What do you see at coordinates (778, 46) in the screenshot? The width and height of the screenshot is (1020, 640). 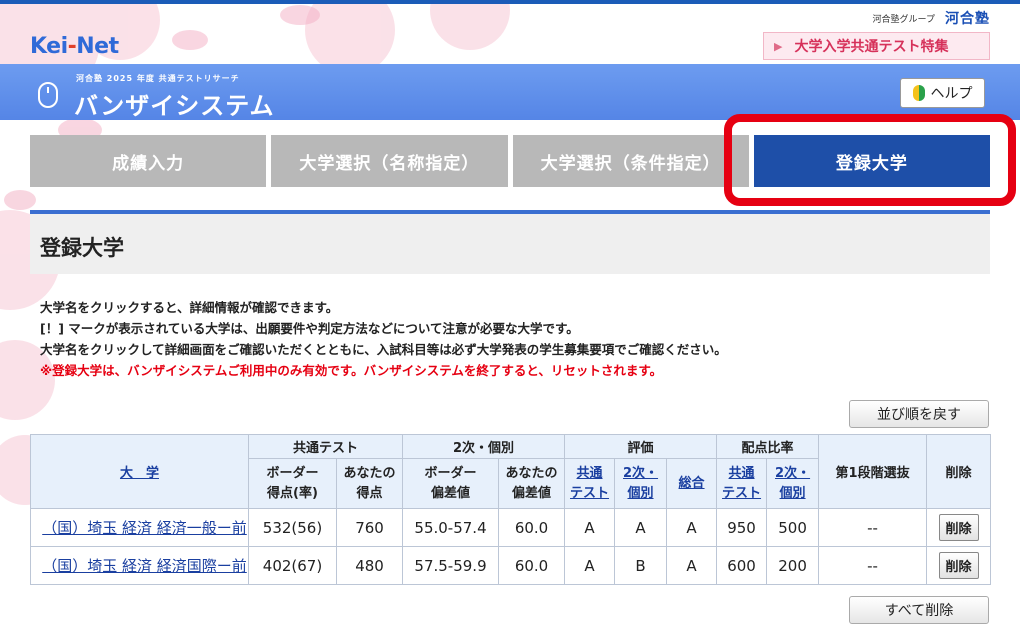 I see `play-triangle-icon: ▶` at bounding box center [778, 46].